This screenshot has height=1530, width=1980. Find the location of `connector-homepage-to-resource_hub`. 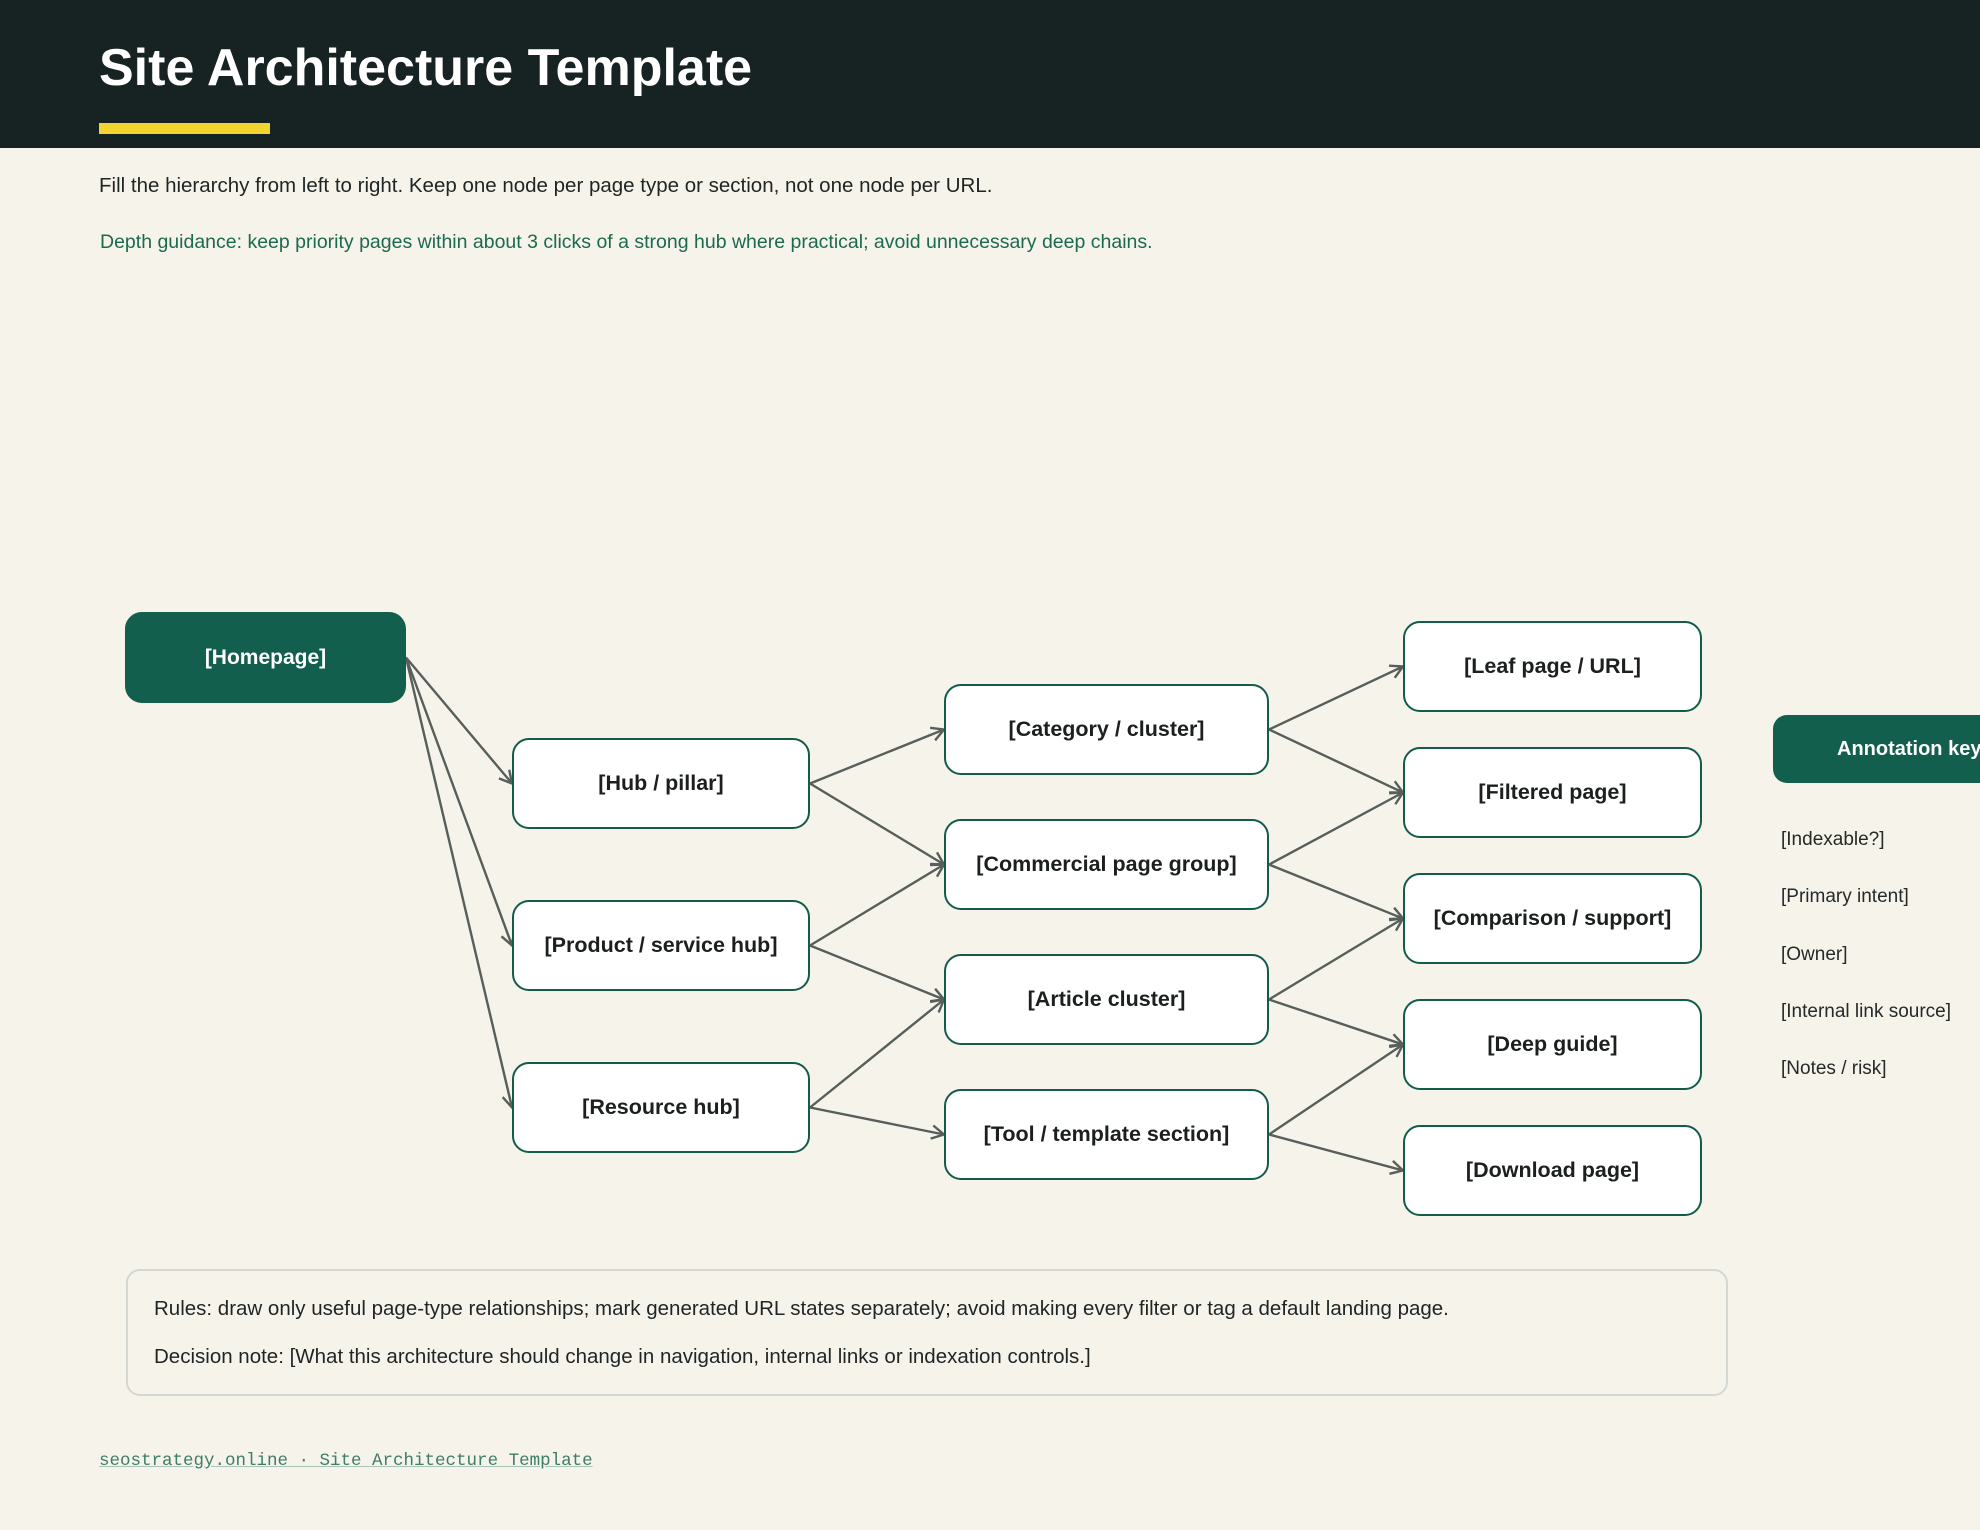

connector-homepage-to-resource_hub is located at coordinates (459, 882).